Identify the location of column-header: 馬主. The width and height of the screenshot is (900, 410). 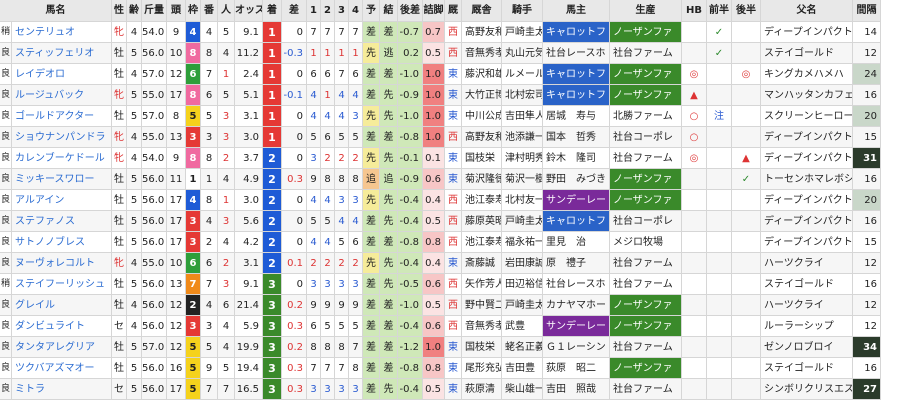
(576, 11).